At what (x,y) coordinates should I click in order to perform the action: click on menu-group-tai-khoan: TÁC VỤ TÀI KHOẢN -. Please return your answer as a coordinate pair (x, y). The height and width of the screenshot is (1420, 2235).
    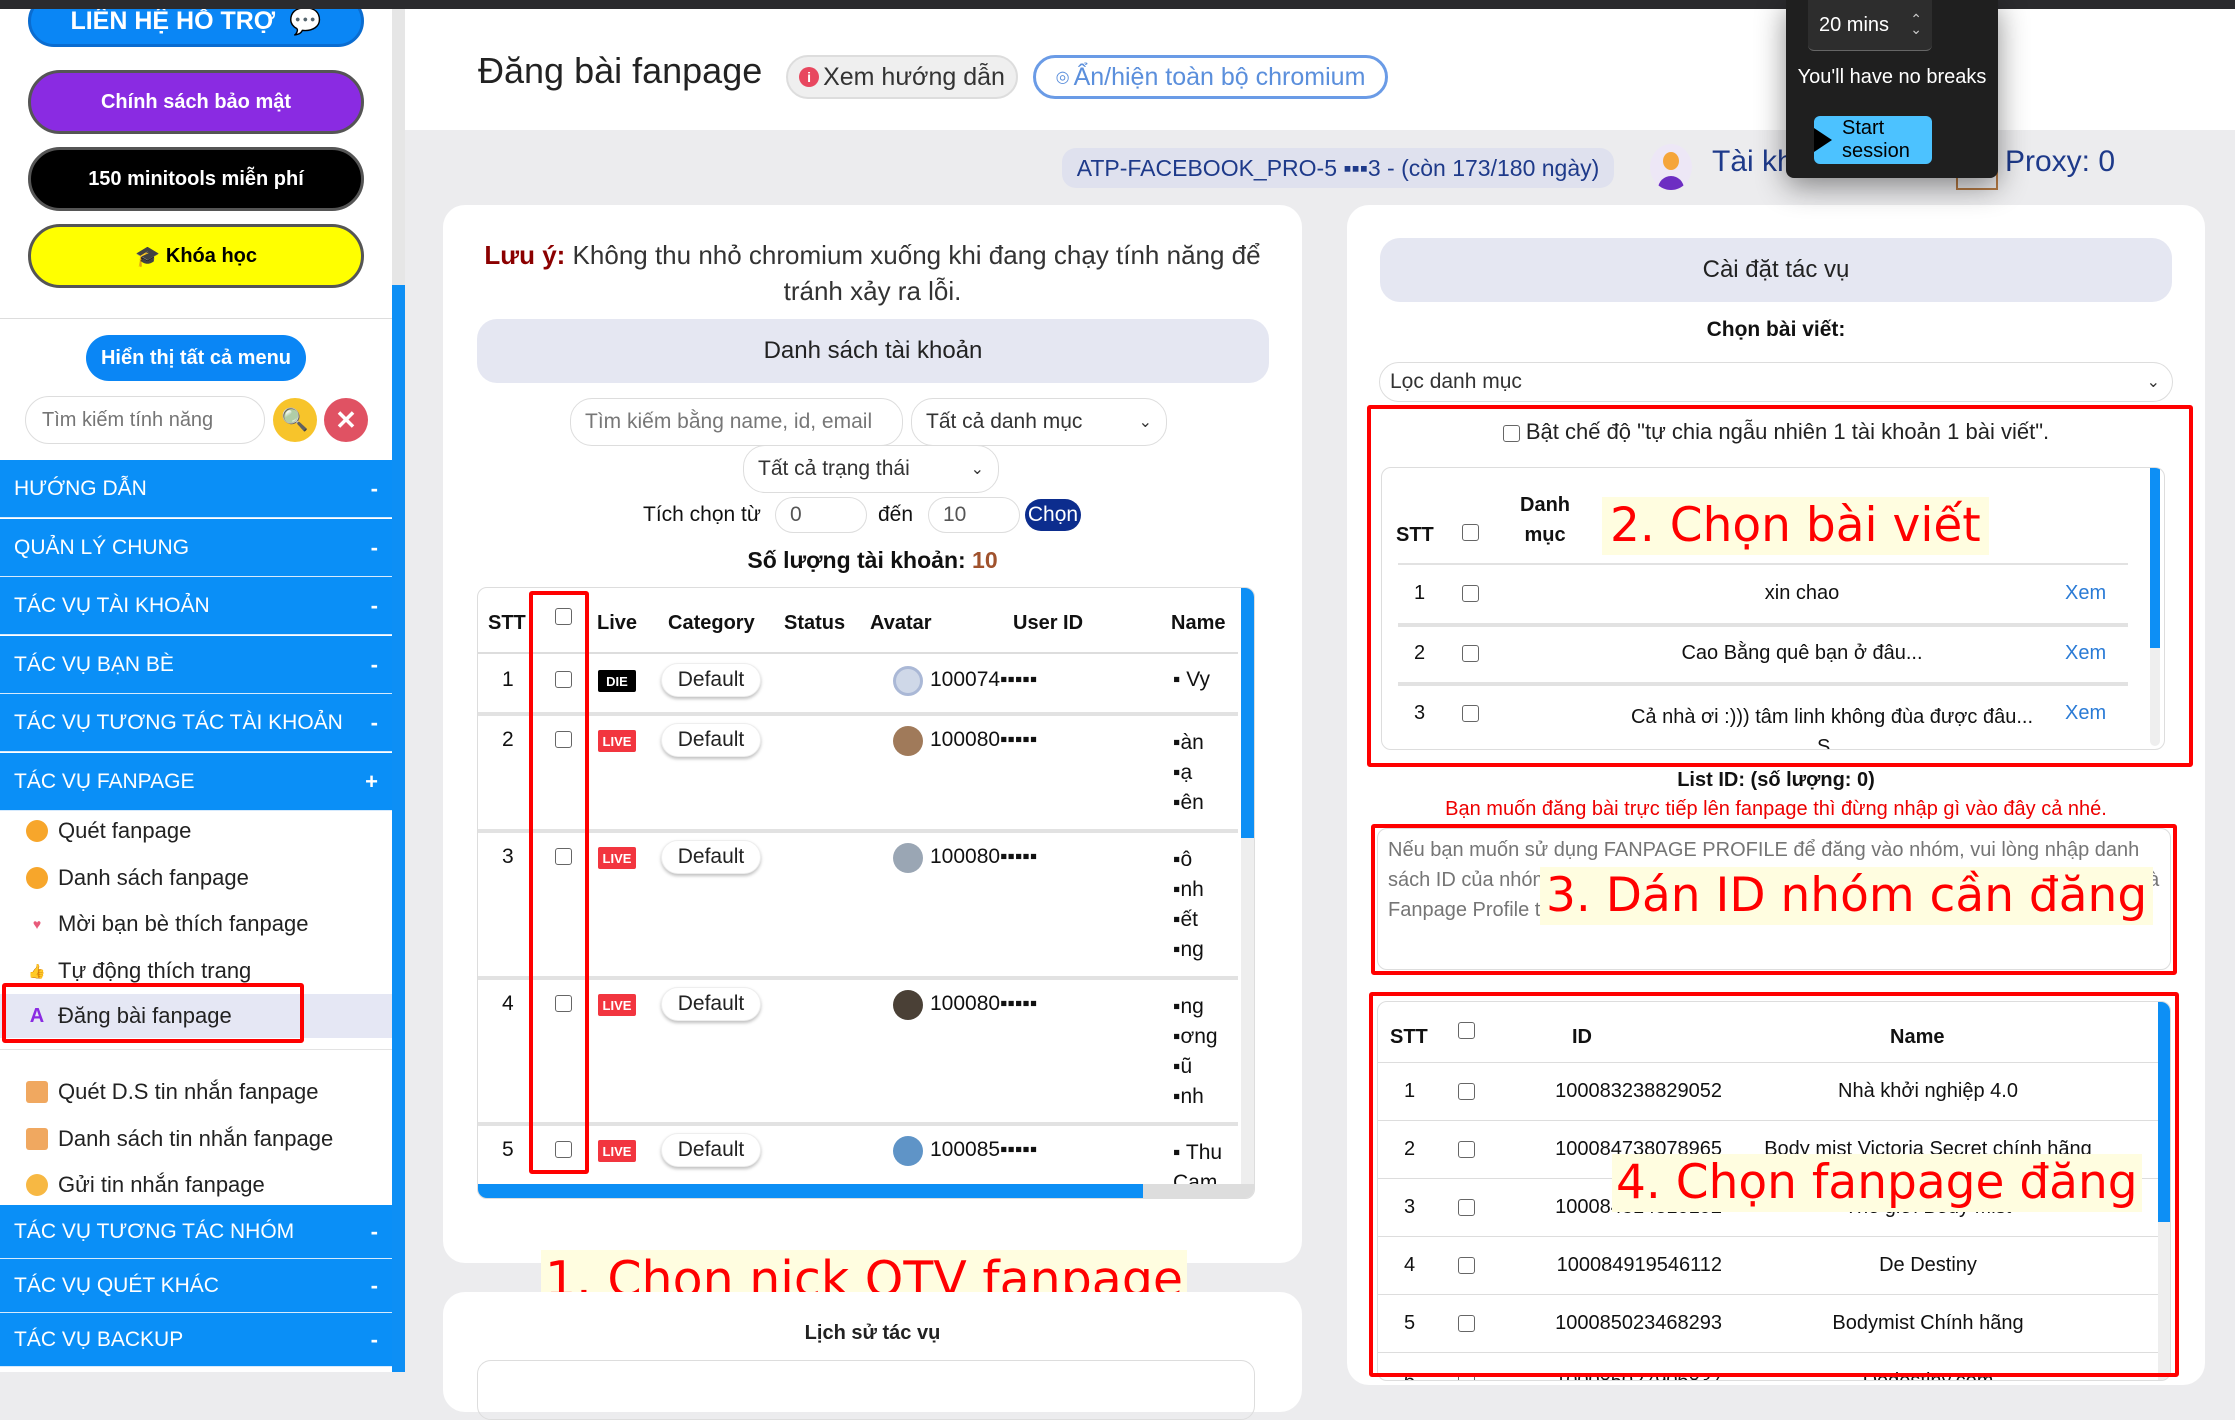
    Looking at the image, I should click on (196, 606).